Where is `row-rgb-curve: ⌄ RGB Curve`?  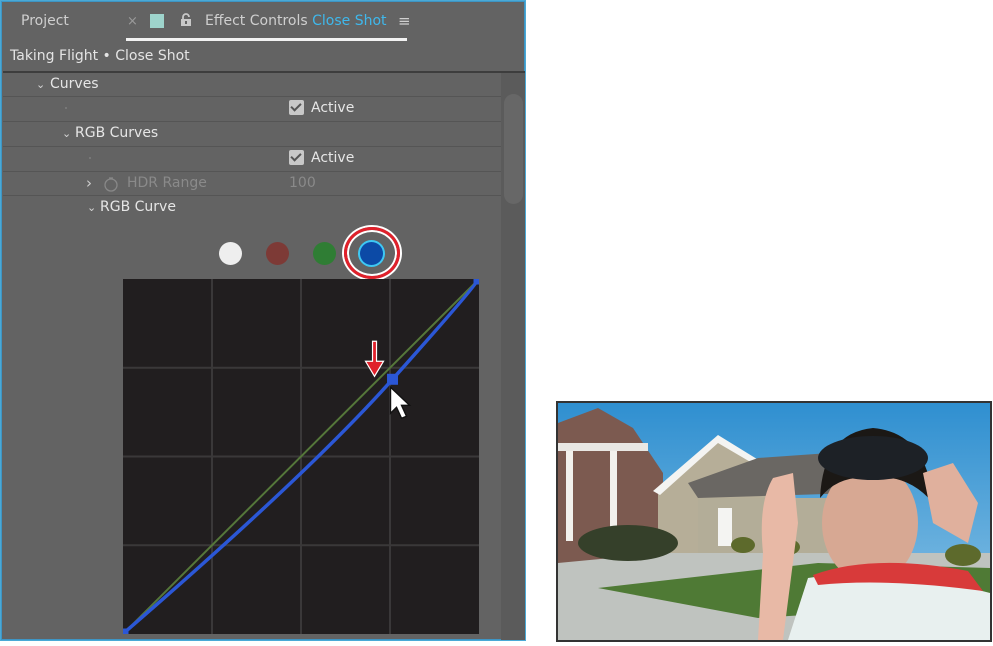 row-rgb-curve: ⌄ RGB Curve is located at coordinates (252, 208).